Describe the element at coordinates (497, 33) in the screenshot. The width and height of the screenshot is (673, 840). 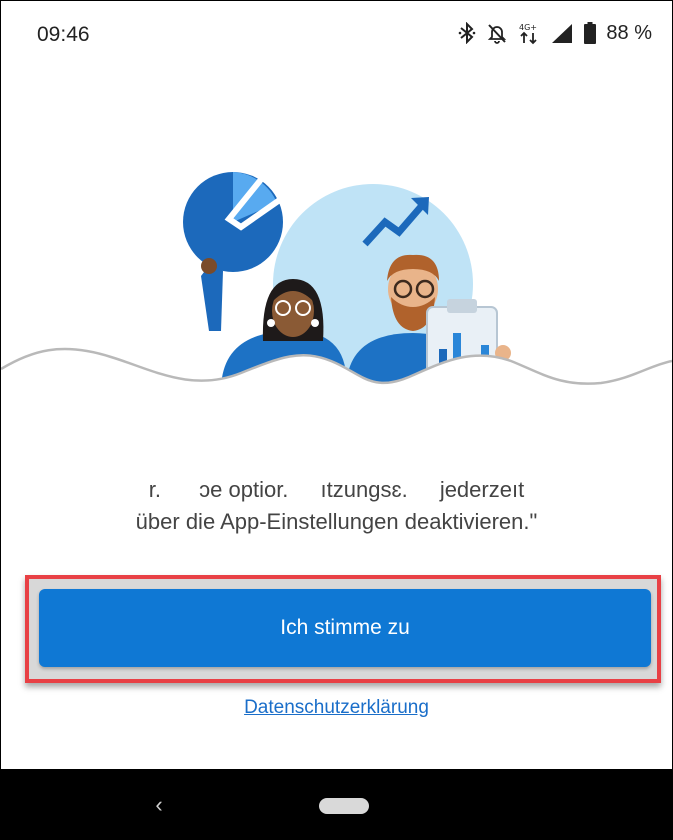
I see `notifications-off-icon` at that location.